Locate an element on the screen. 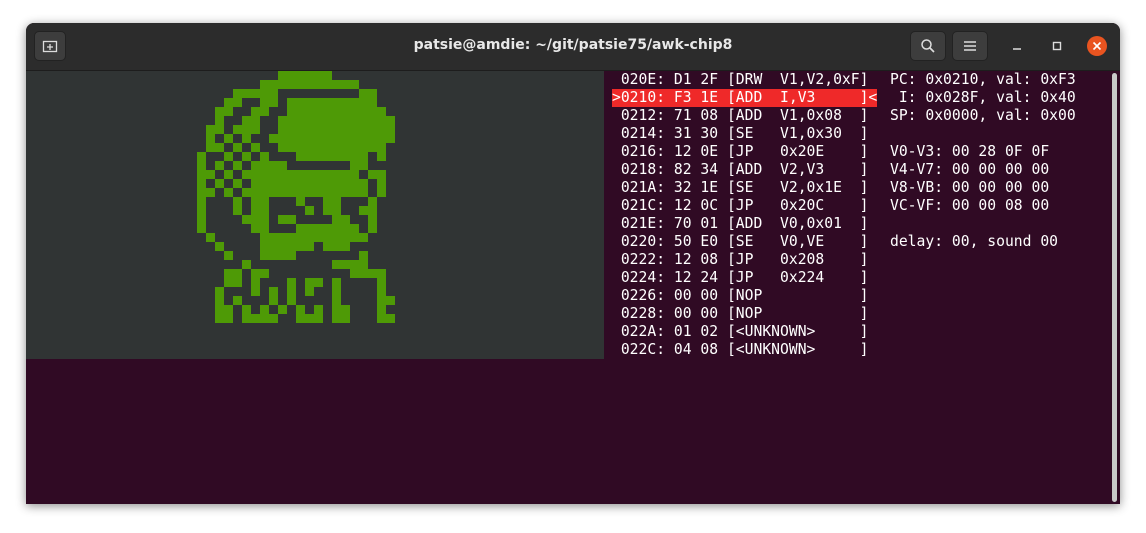 The width and height of the screenshot is (1146, 533). search-button is located at coordinates (928, 46).